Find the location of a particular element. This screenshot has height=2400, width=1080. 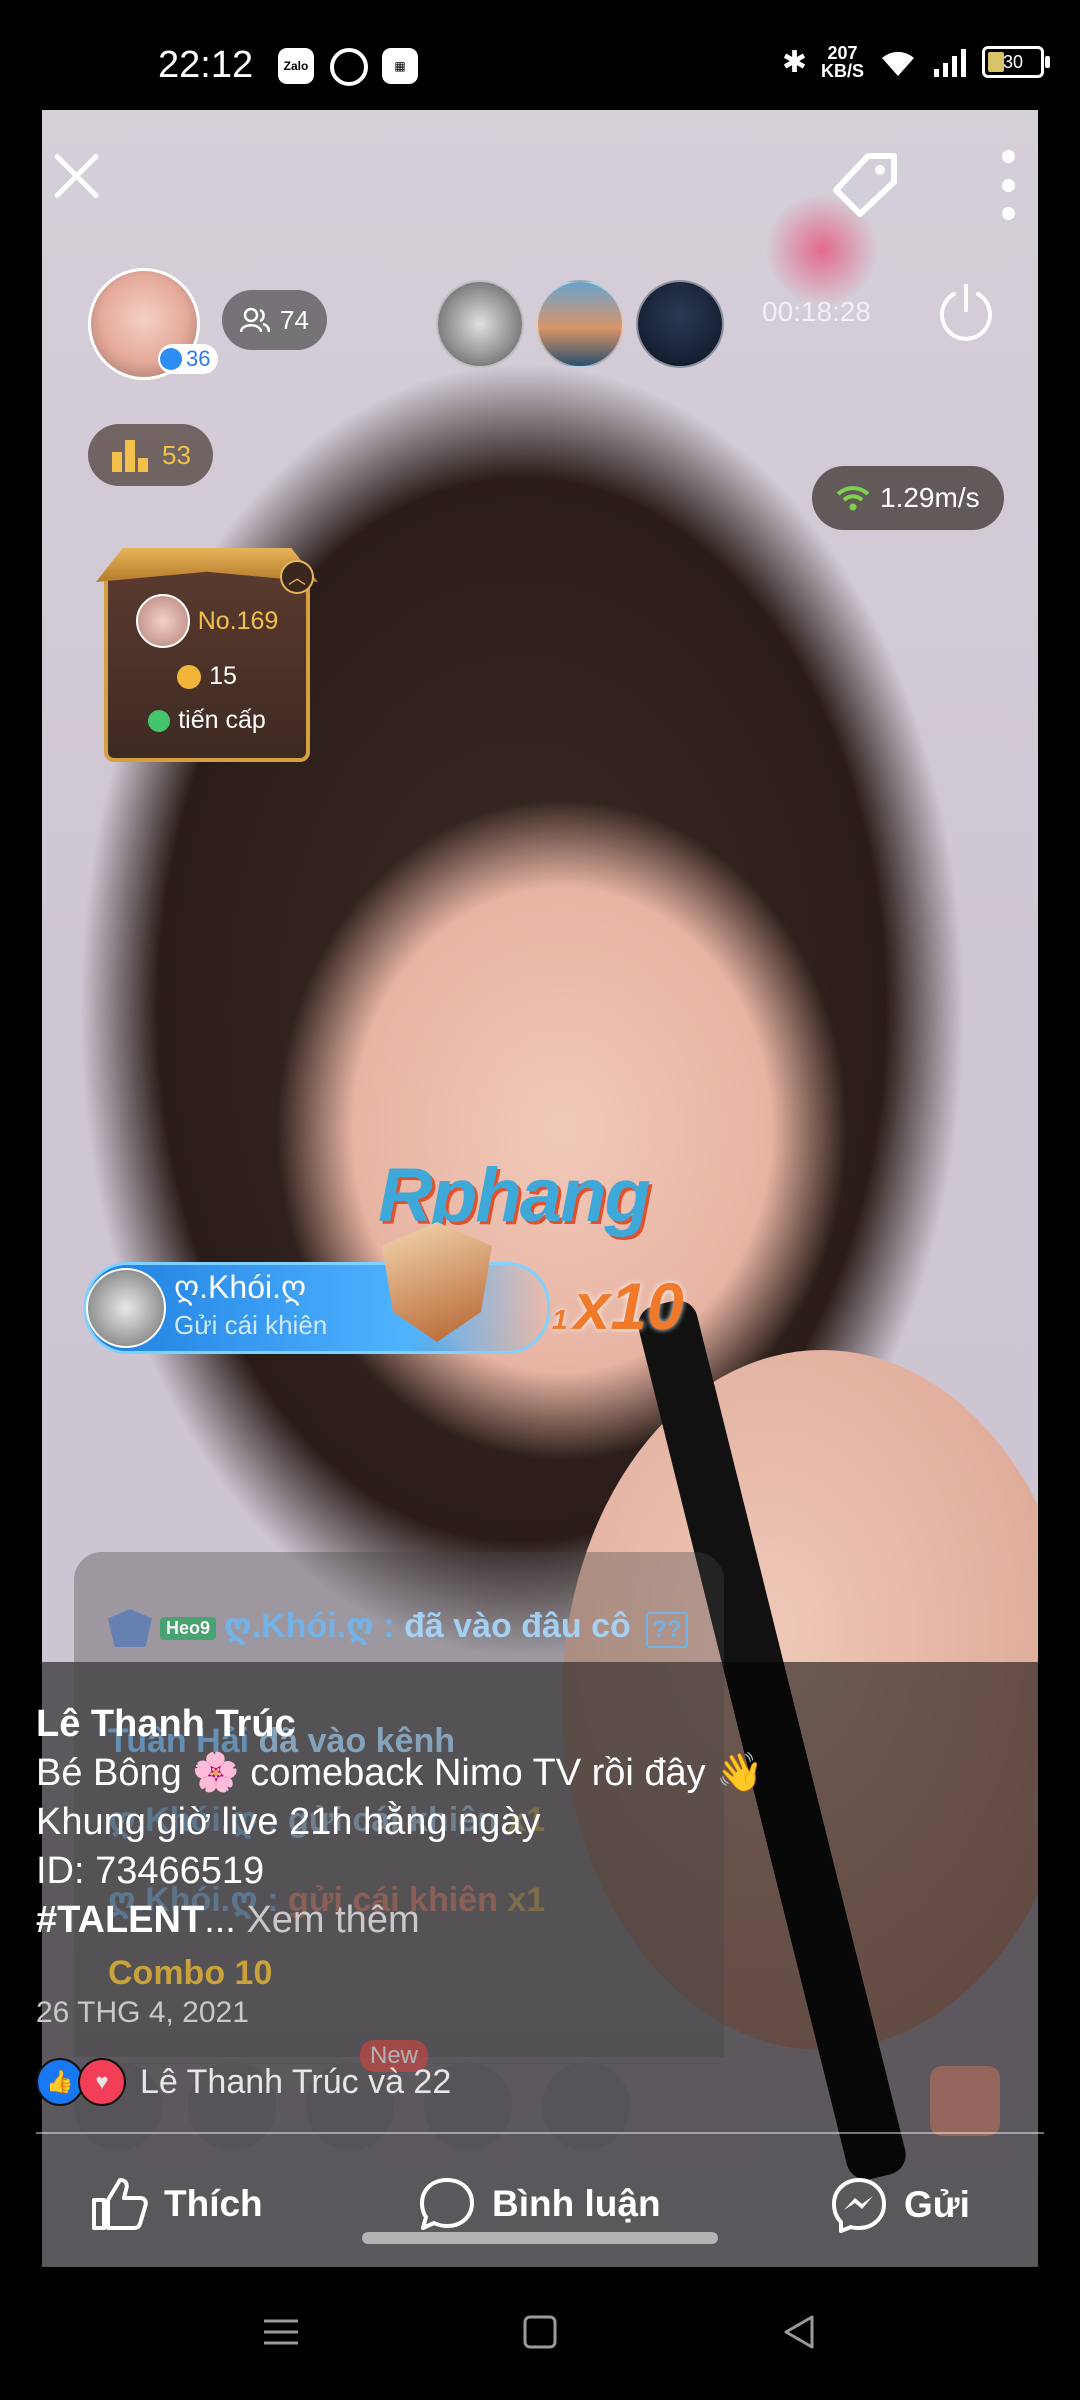

stream-timer: 00:18:28 is located at coordinates (816, 311).